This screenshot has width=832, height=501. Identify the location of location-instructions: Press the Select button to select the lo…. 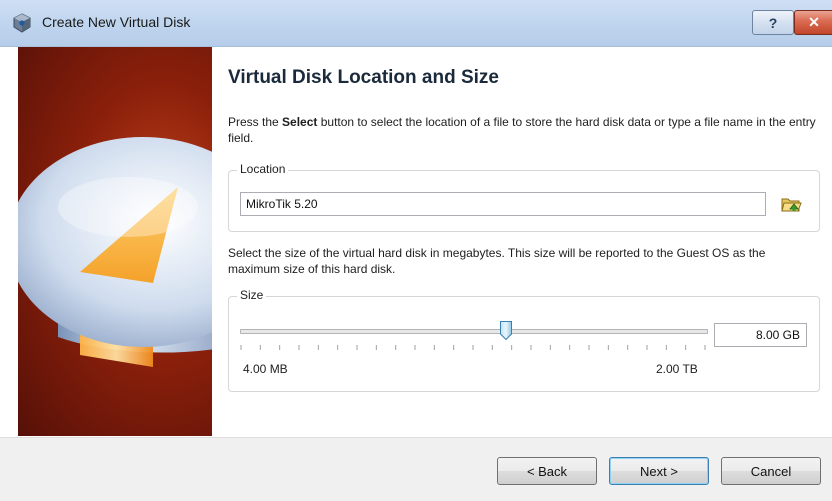
(523, 130).